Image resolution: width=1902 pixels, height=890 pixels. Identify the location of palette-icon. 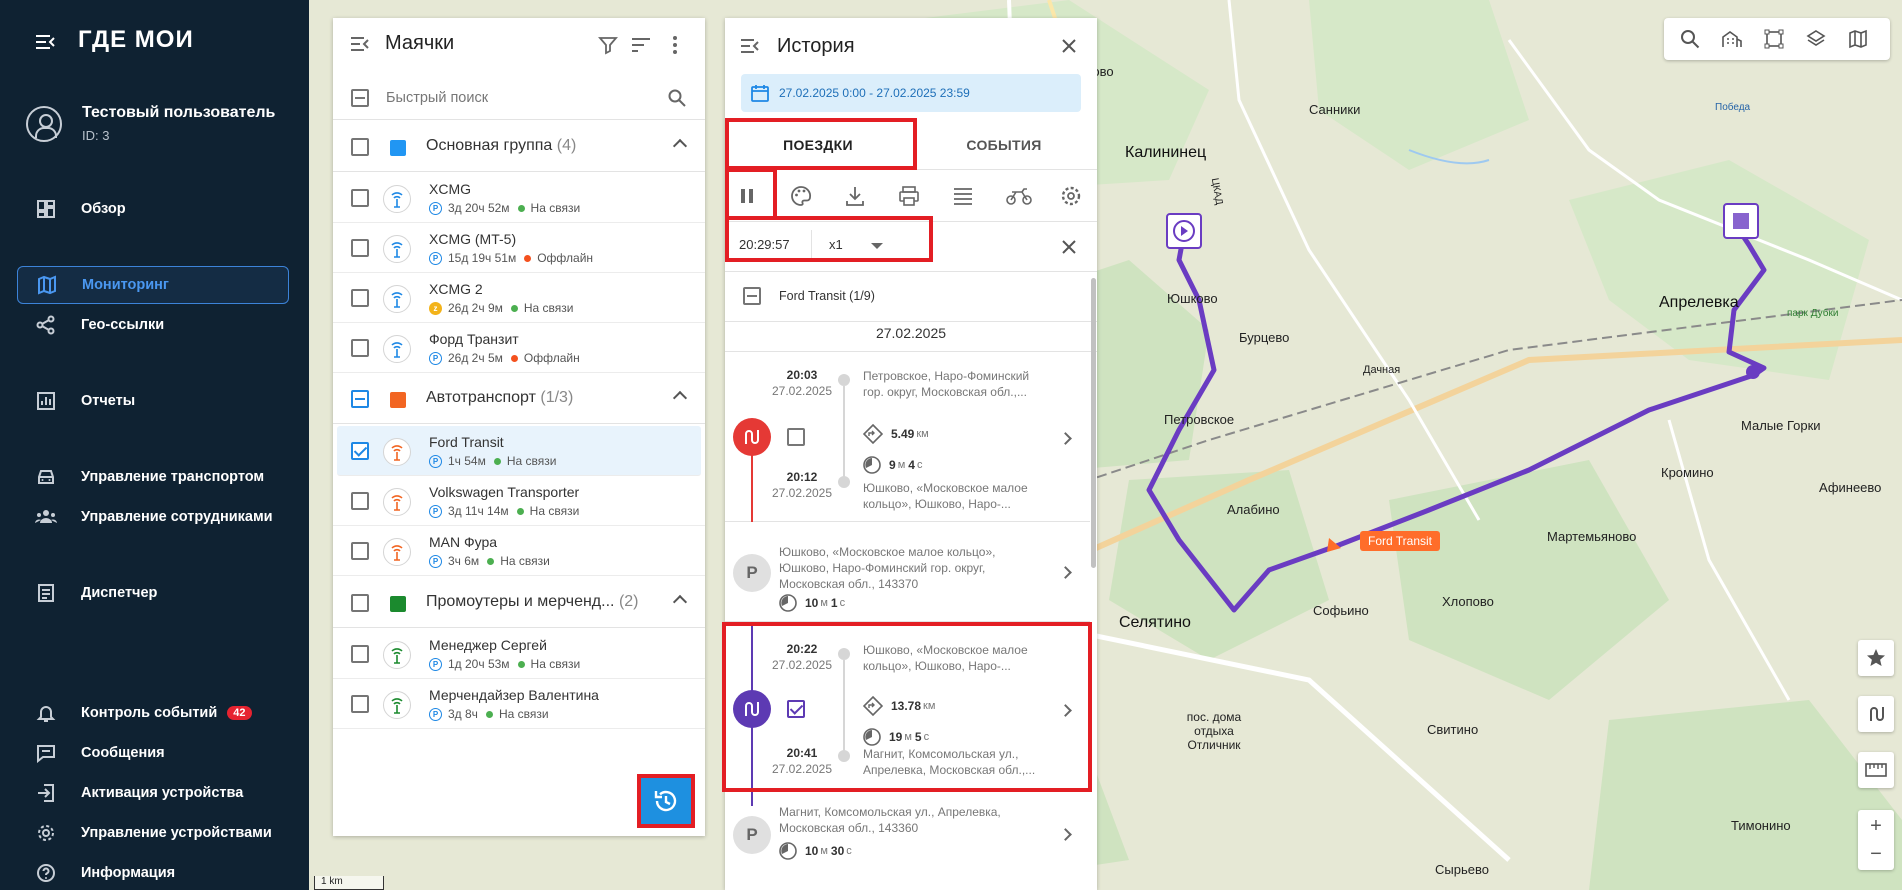
(801, 196).